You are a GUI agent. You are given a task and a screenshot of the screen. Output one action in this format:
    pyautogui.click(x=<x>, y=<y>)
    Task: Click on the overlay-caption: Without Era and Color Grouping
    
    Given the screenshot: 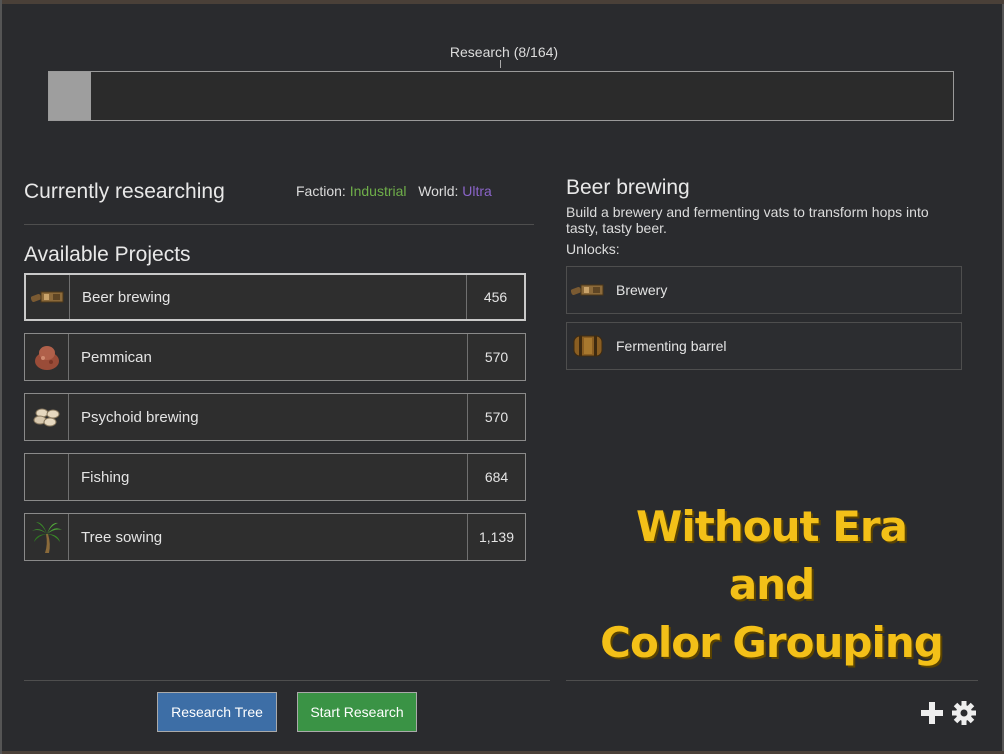 What is the action you would take?
    pyautogui.click(x=771, y=585)
    